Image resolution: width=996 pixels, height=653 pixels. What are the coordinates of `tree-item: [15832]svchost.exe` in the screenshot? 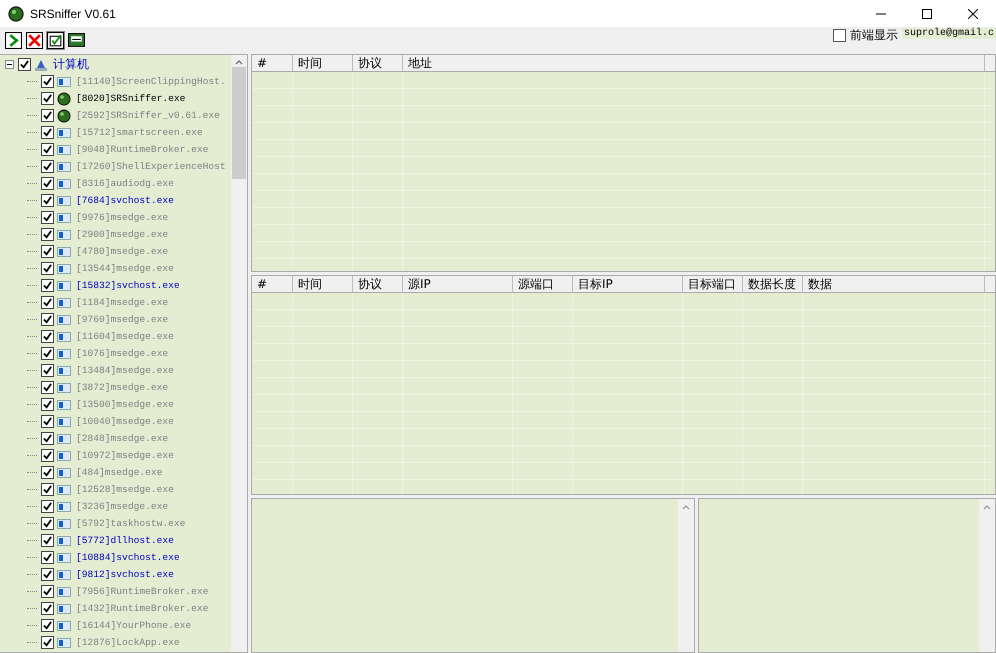 It's located at (128, 285).